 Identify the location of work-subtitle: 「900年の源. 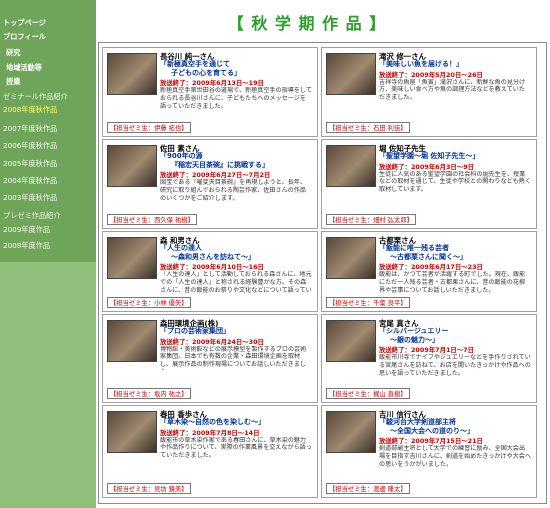
(181, 156).